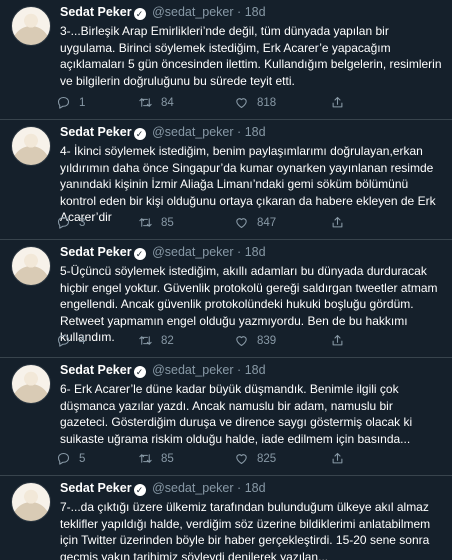  I want to click on reply-button: 5, so click(70, 458).